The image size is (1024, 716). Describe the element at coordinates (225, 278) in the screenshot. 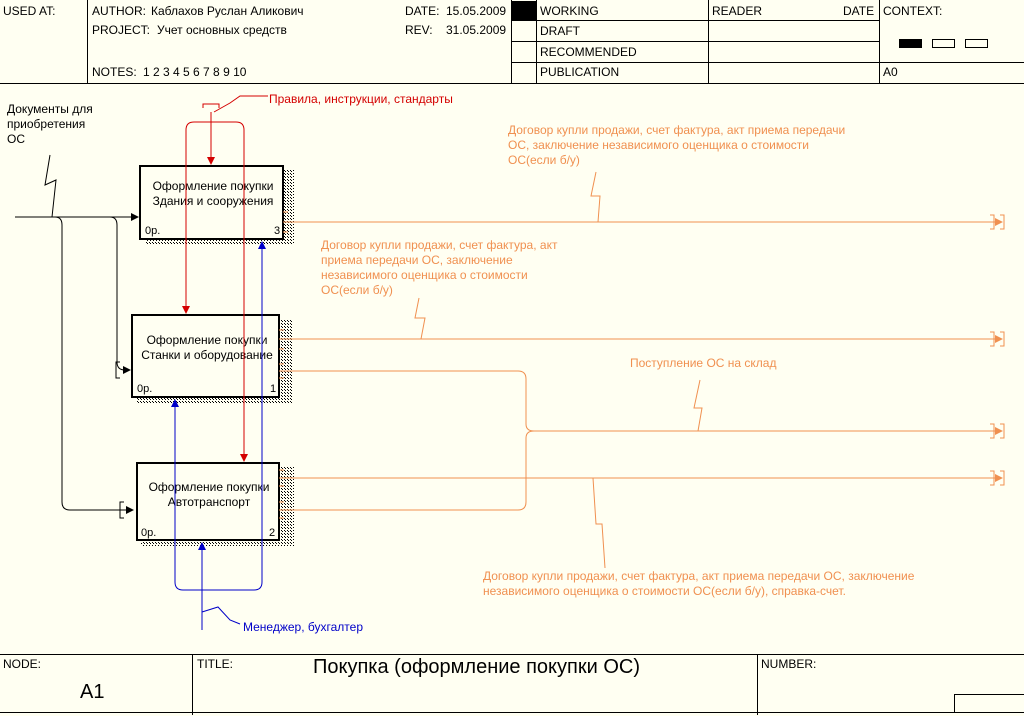

I see `control-arrow` at that location.